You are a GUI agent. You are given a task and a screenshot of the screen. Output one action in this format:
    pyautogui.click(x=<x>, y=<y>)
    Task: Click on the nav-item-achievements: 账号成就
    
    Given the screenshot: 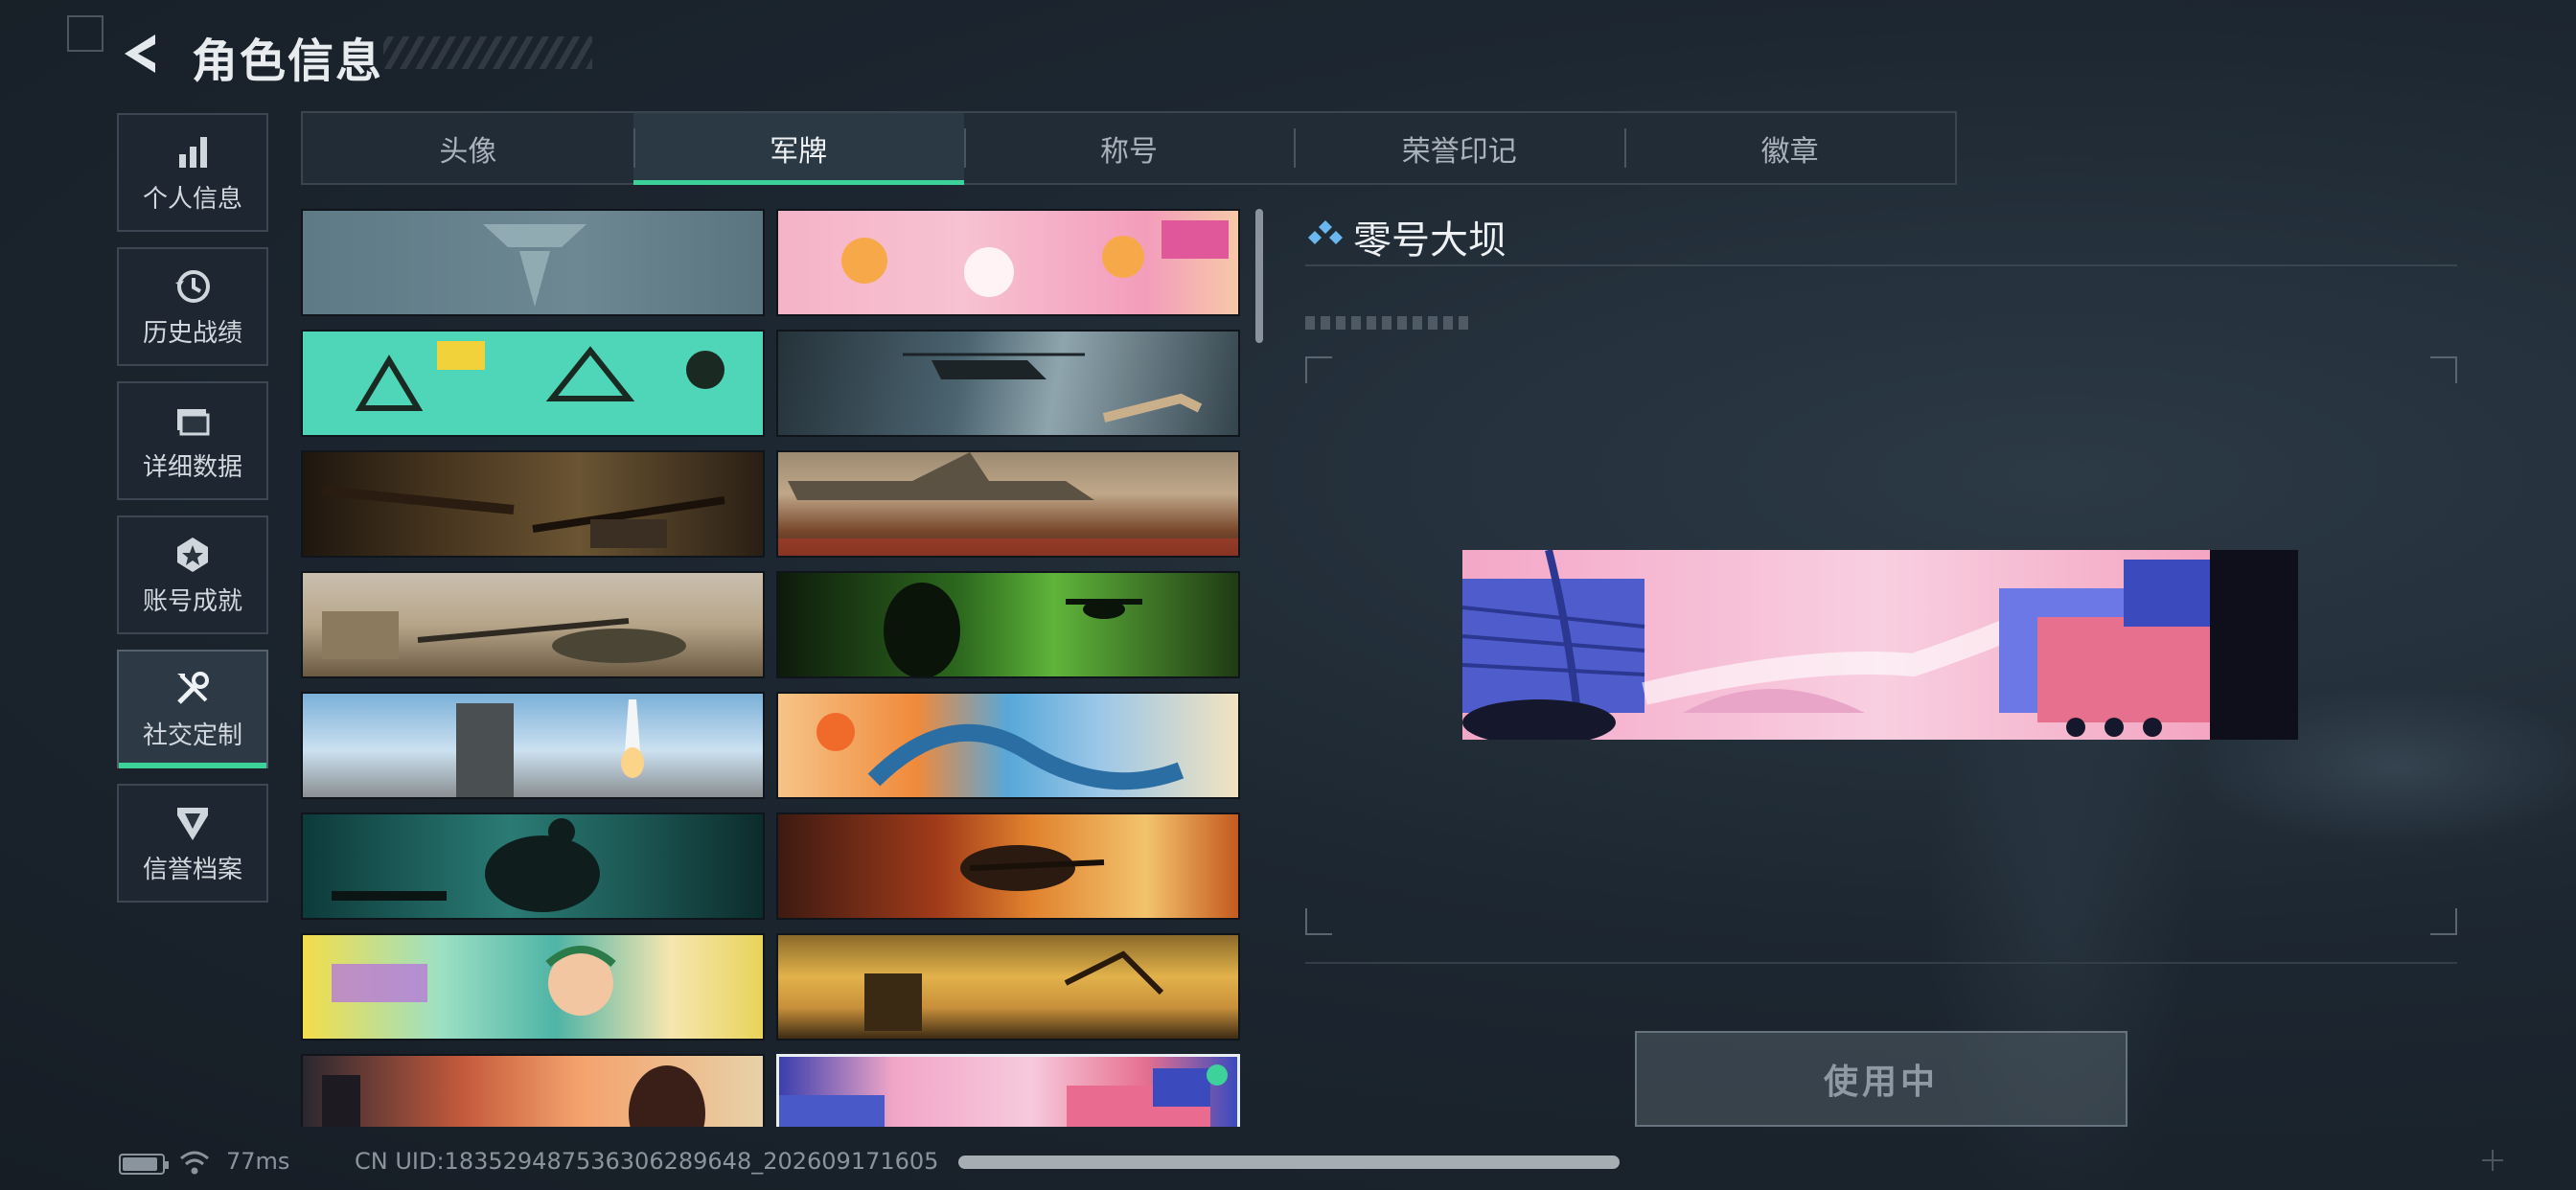 What is the action you would take?
    pyautogui.click(x=193, y=574)
    